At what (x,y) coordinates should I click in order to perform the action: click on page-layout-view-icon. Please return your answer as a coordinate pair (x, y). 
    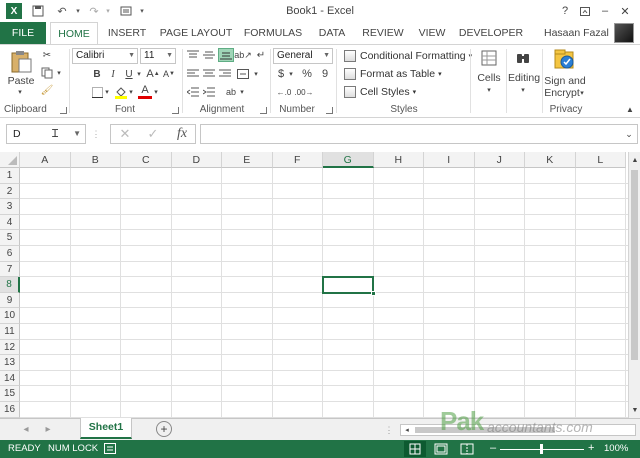
    Looking at the image, I should click on (441, 450).